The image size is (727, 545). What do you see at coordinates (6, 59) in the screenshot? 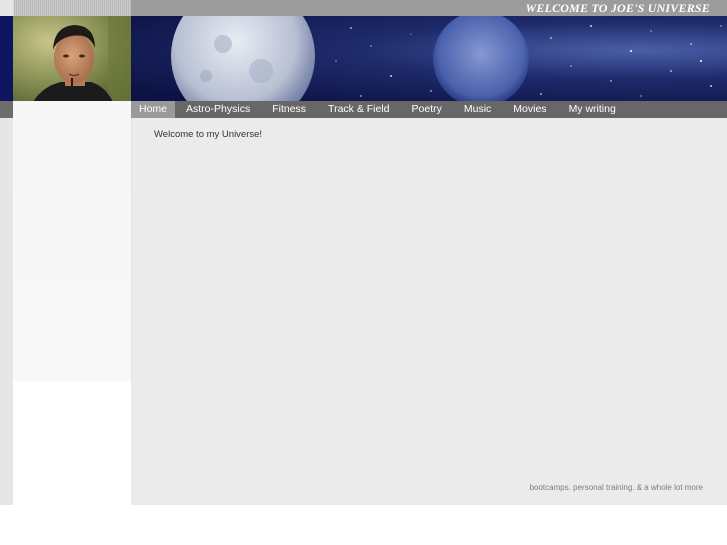
I see `left-rail-accent` at bounding box center [6, 59].